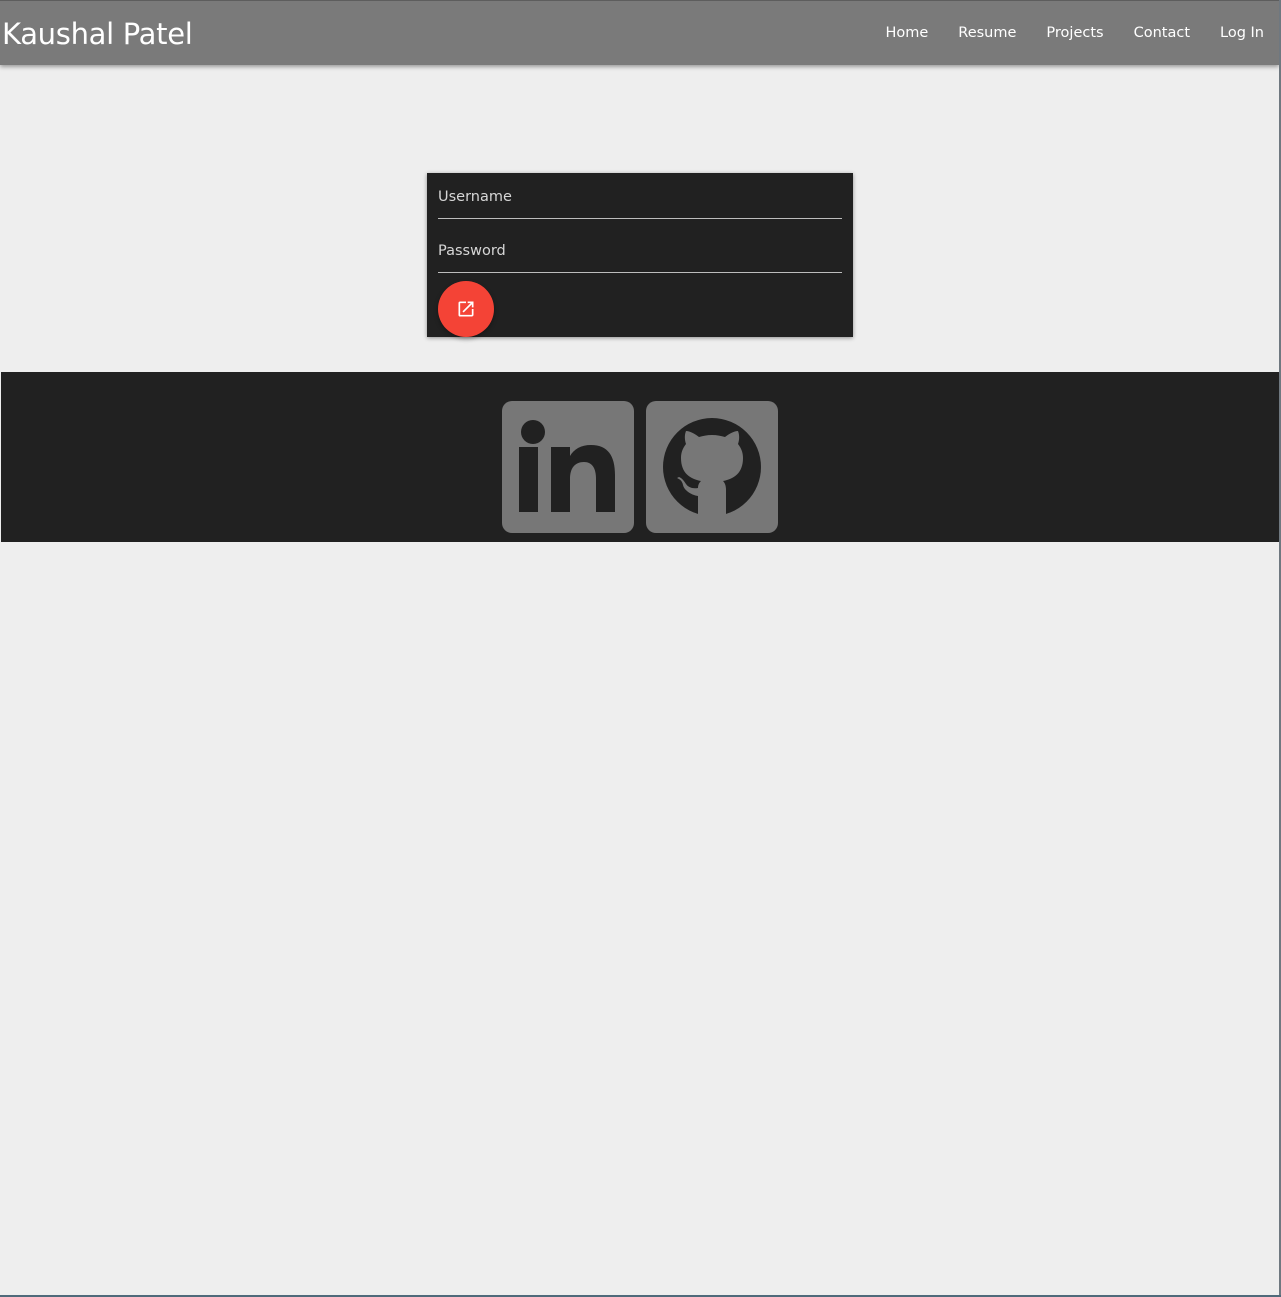 The height and width of the screenshot is (1297, 1281). What do you see at coordinates (568, 478) in the screenshot?
I see `linkedin-icon` at bounding box center [568, 478].